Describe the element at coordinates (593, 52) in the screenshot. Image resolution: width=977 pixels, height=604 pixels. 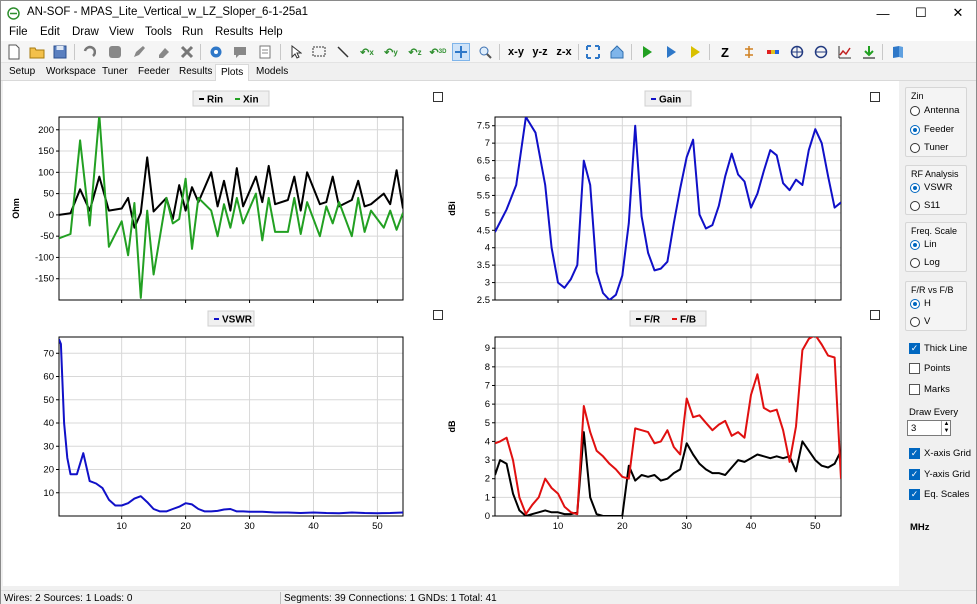
I see `fit-icon` at that location.